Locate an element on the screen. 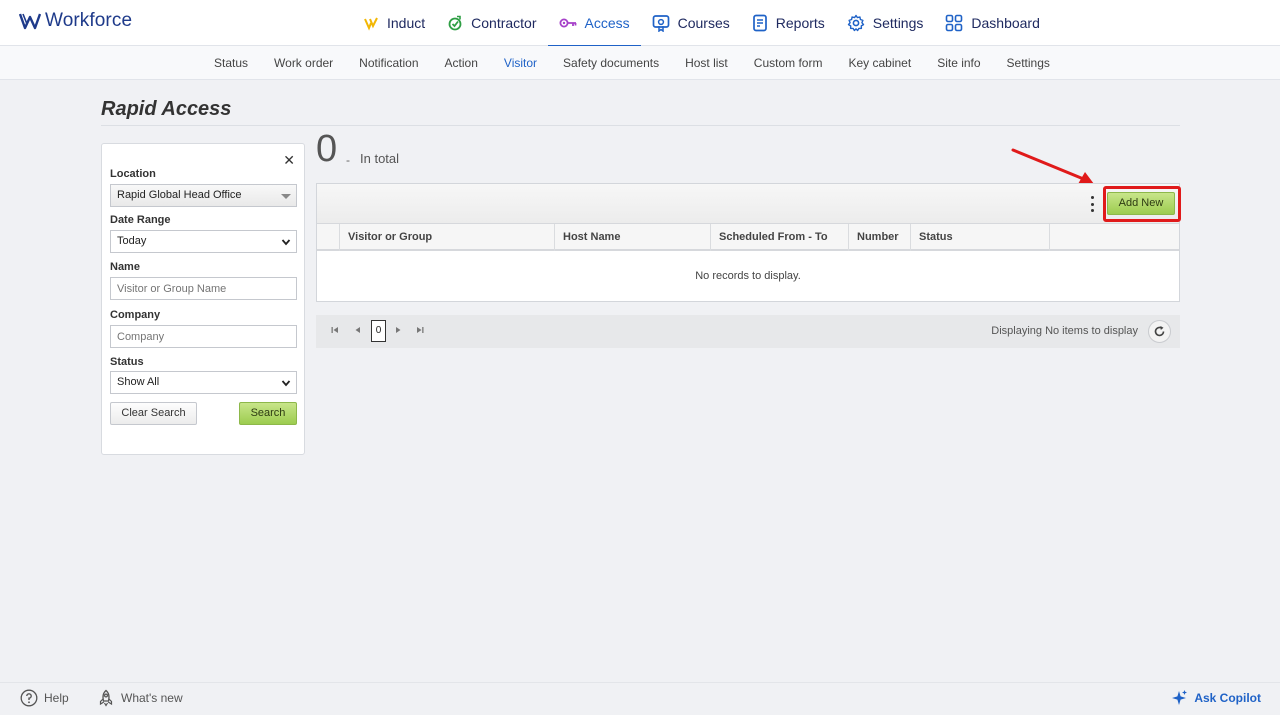 Image resolution: width=1280 pixels, height=715 pixels. refresh-icon is located at coordinates (1159, 331).